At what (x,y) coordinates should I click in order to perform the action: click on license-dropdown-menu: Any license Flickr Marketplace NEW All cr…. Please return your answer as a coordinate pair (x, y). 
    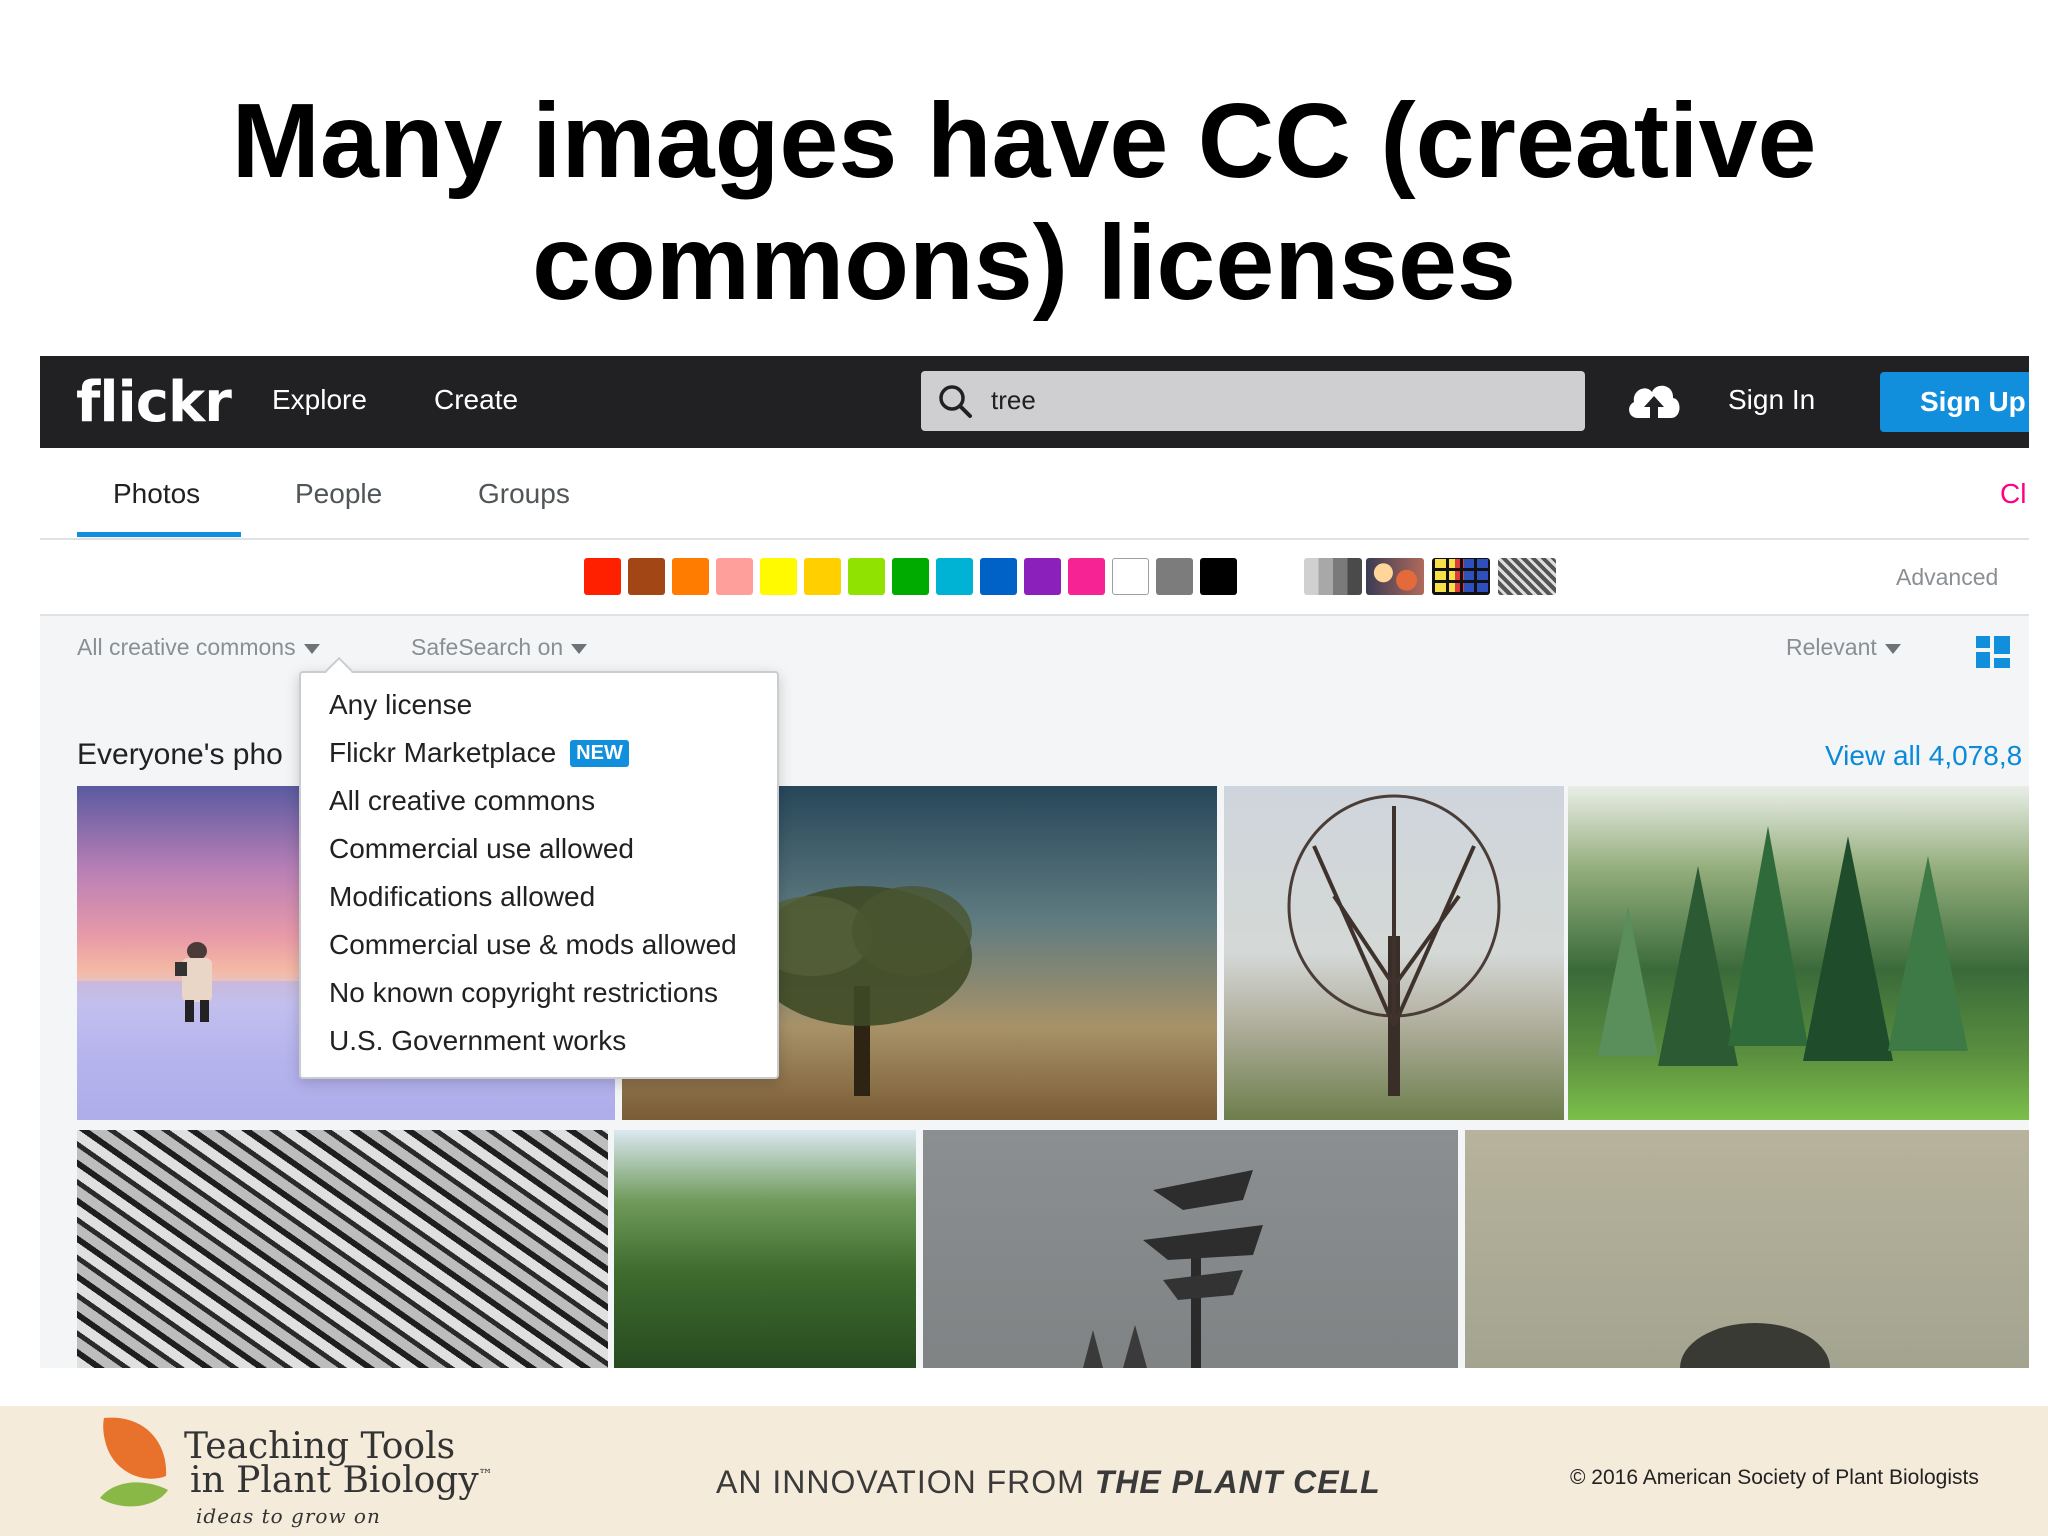
    Looking at the image, I should click on (539, 867).